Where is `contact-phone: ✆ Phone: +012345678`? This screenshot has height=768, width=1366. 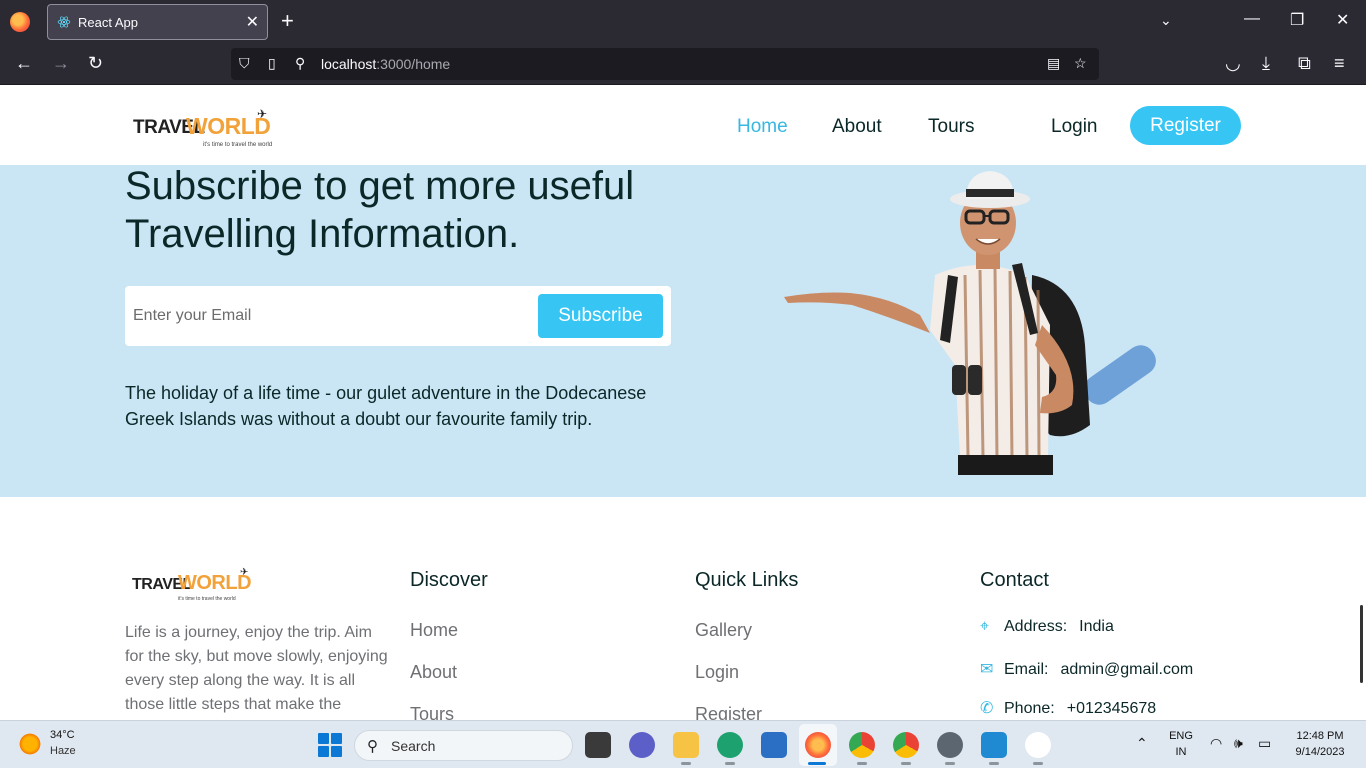
contact-phone: ✆ Phone: +012345678 is located at coordinates (1068, 708).